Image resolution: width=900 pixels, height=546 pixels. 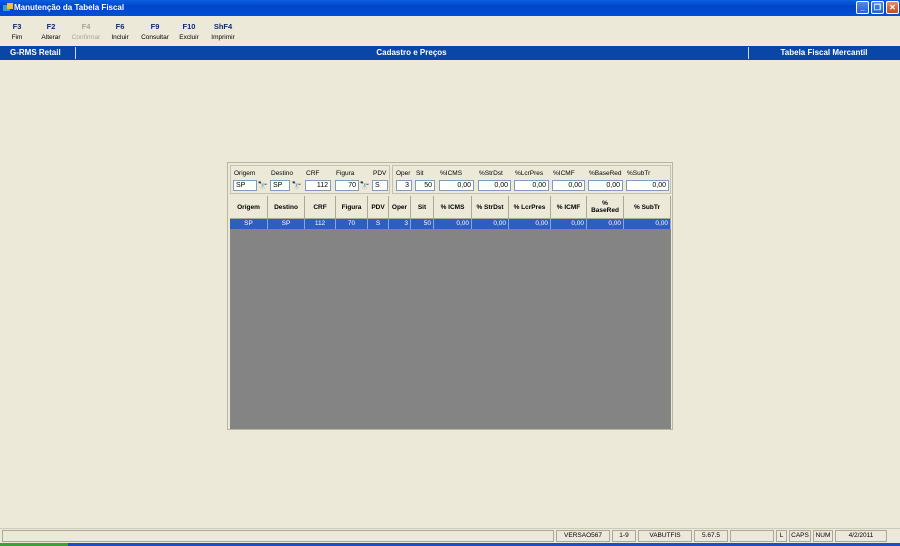 What do you see at coordinates (605, 207) in the screenshot?
I see `col-header-basered: % BaseRed` at bounding box center [605, 207].